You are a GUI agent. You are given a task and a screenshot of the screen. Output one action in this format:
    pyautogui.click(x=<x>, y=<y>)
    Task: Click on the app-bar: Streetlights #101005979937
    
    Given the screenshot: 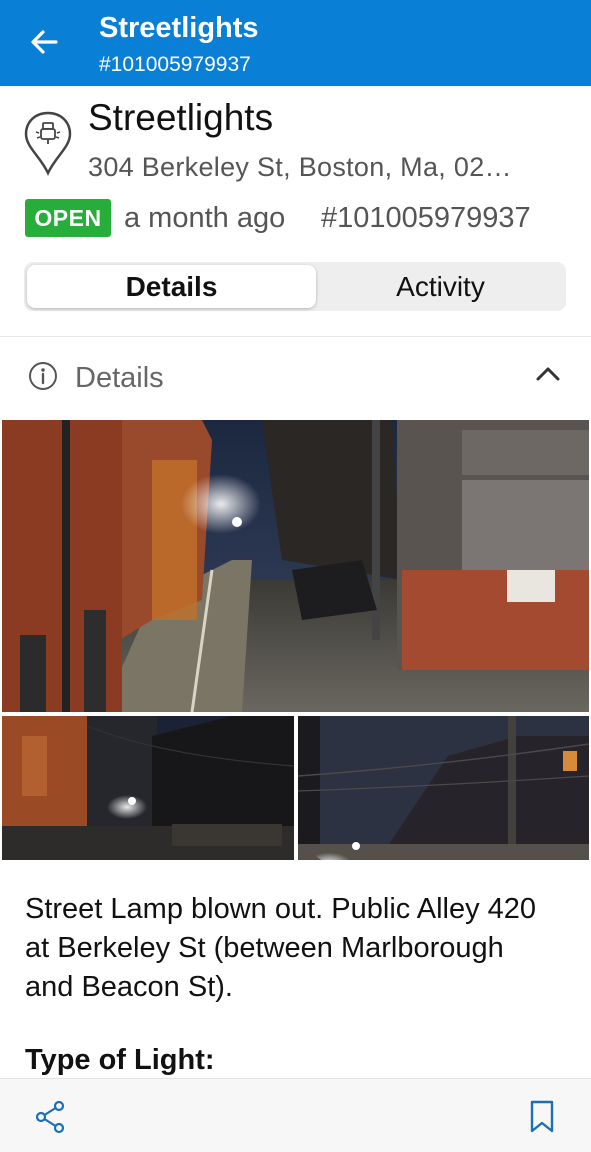 What is the action you would take?
    pyautogui.click(x=295, y=43)
    